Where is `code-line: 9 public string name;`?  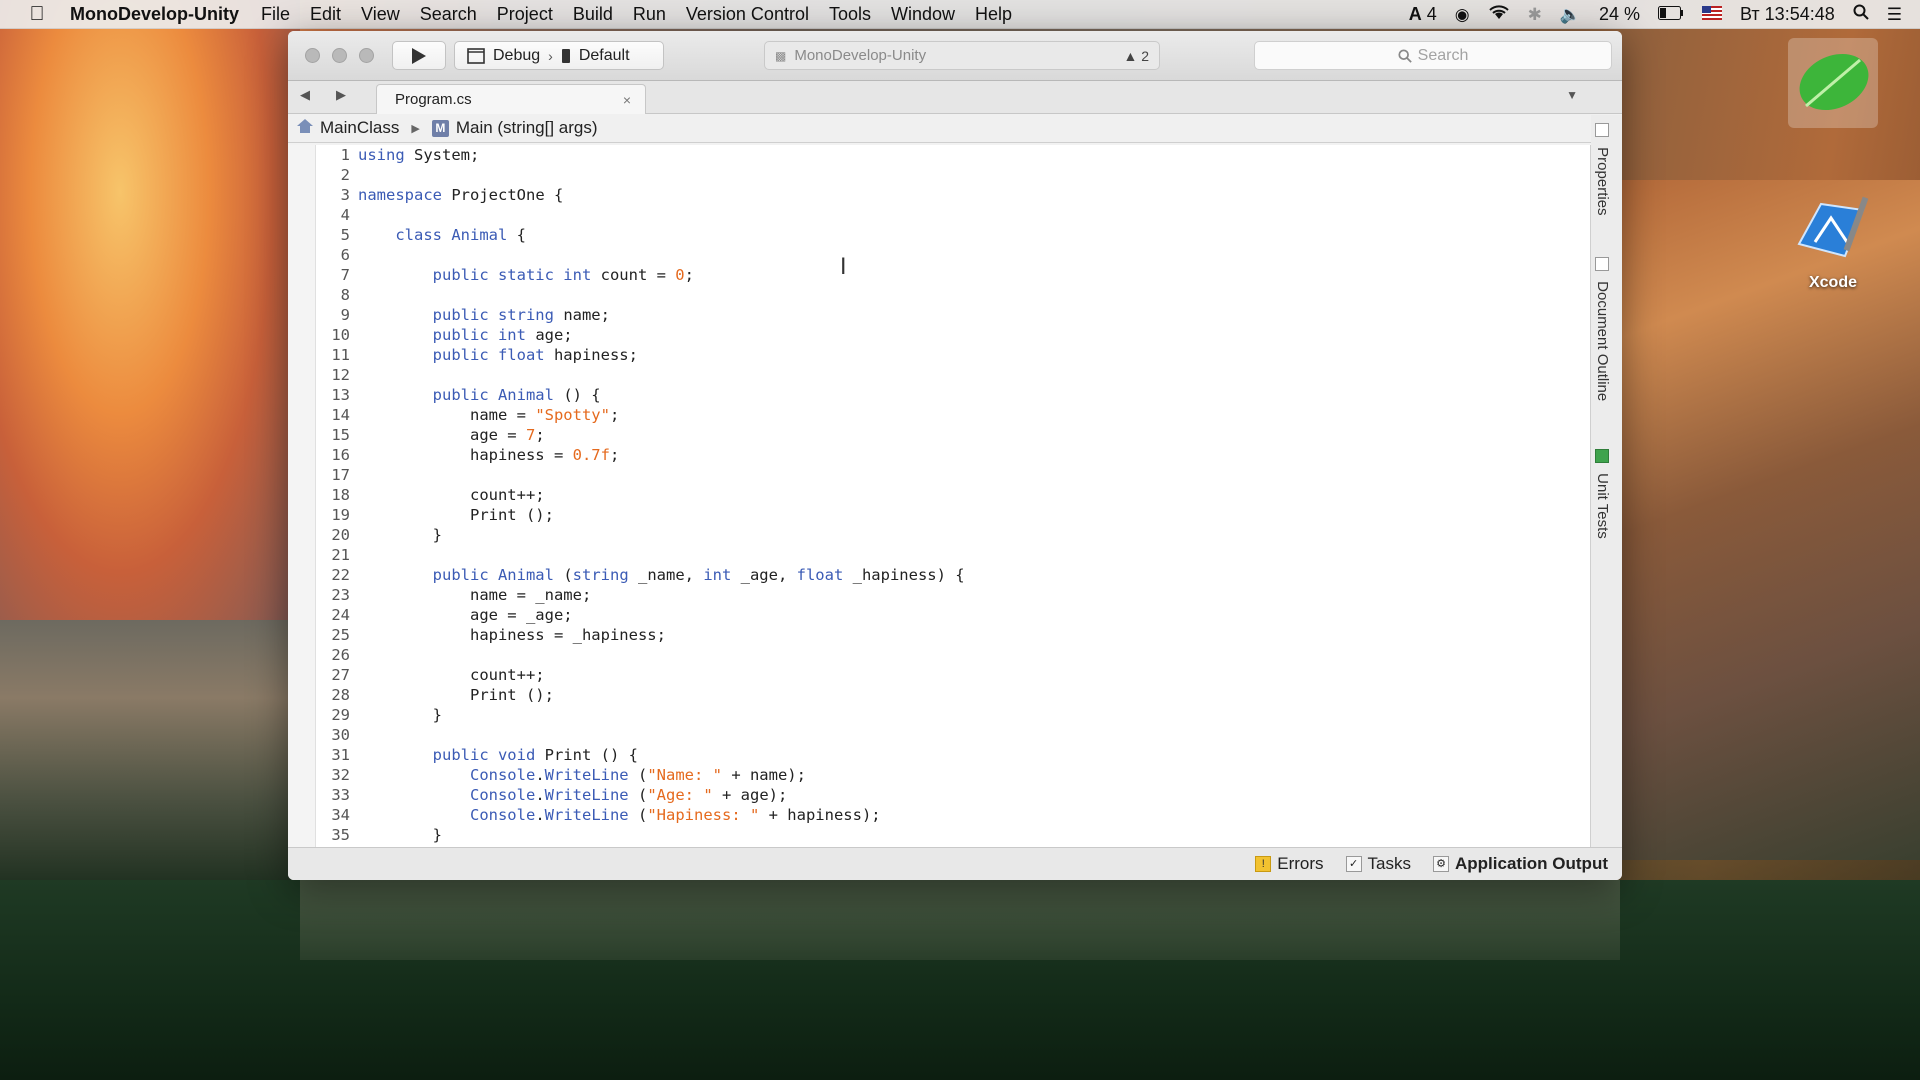
code-line: 9 public string name; is located at coordinates (640, 315).